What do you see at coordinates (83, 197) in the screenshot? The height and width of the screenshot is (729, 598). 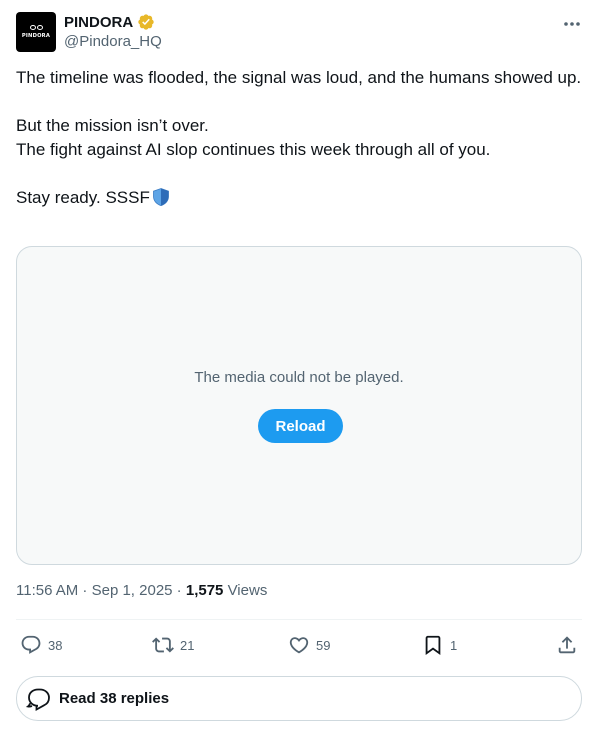 I see `tweet-line-4-text: Stay ready. SSSF` at bounding box center [83, 197].